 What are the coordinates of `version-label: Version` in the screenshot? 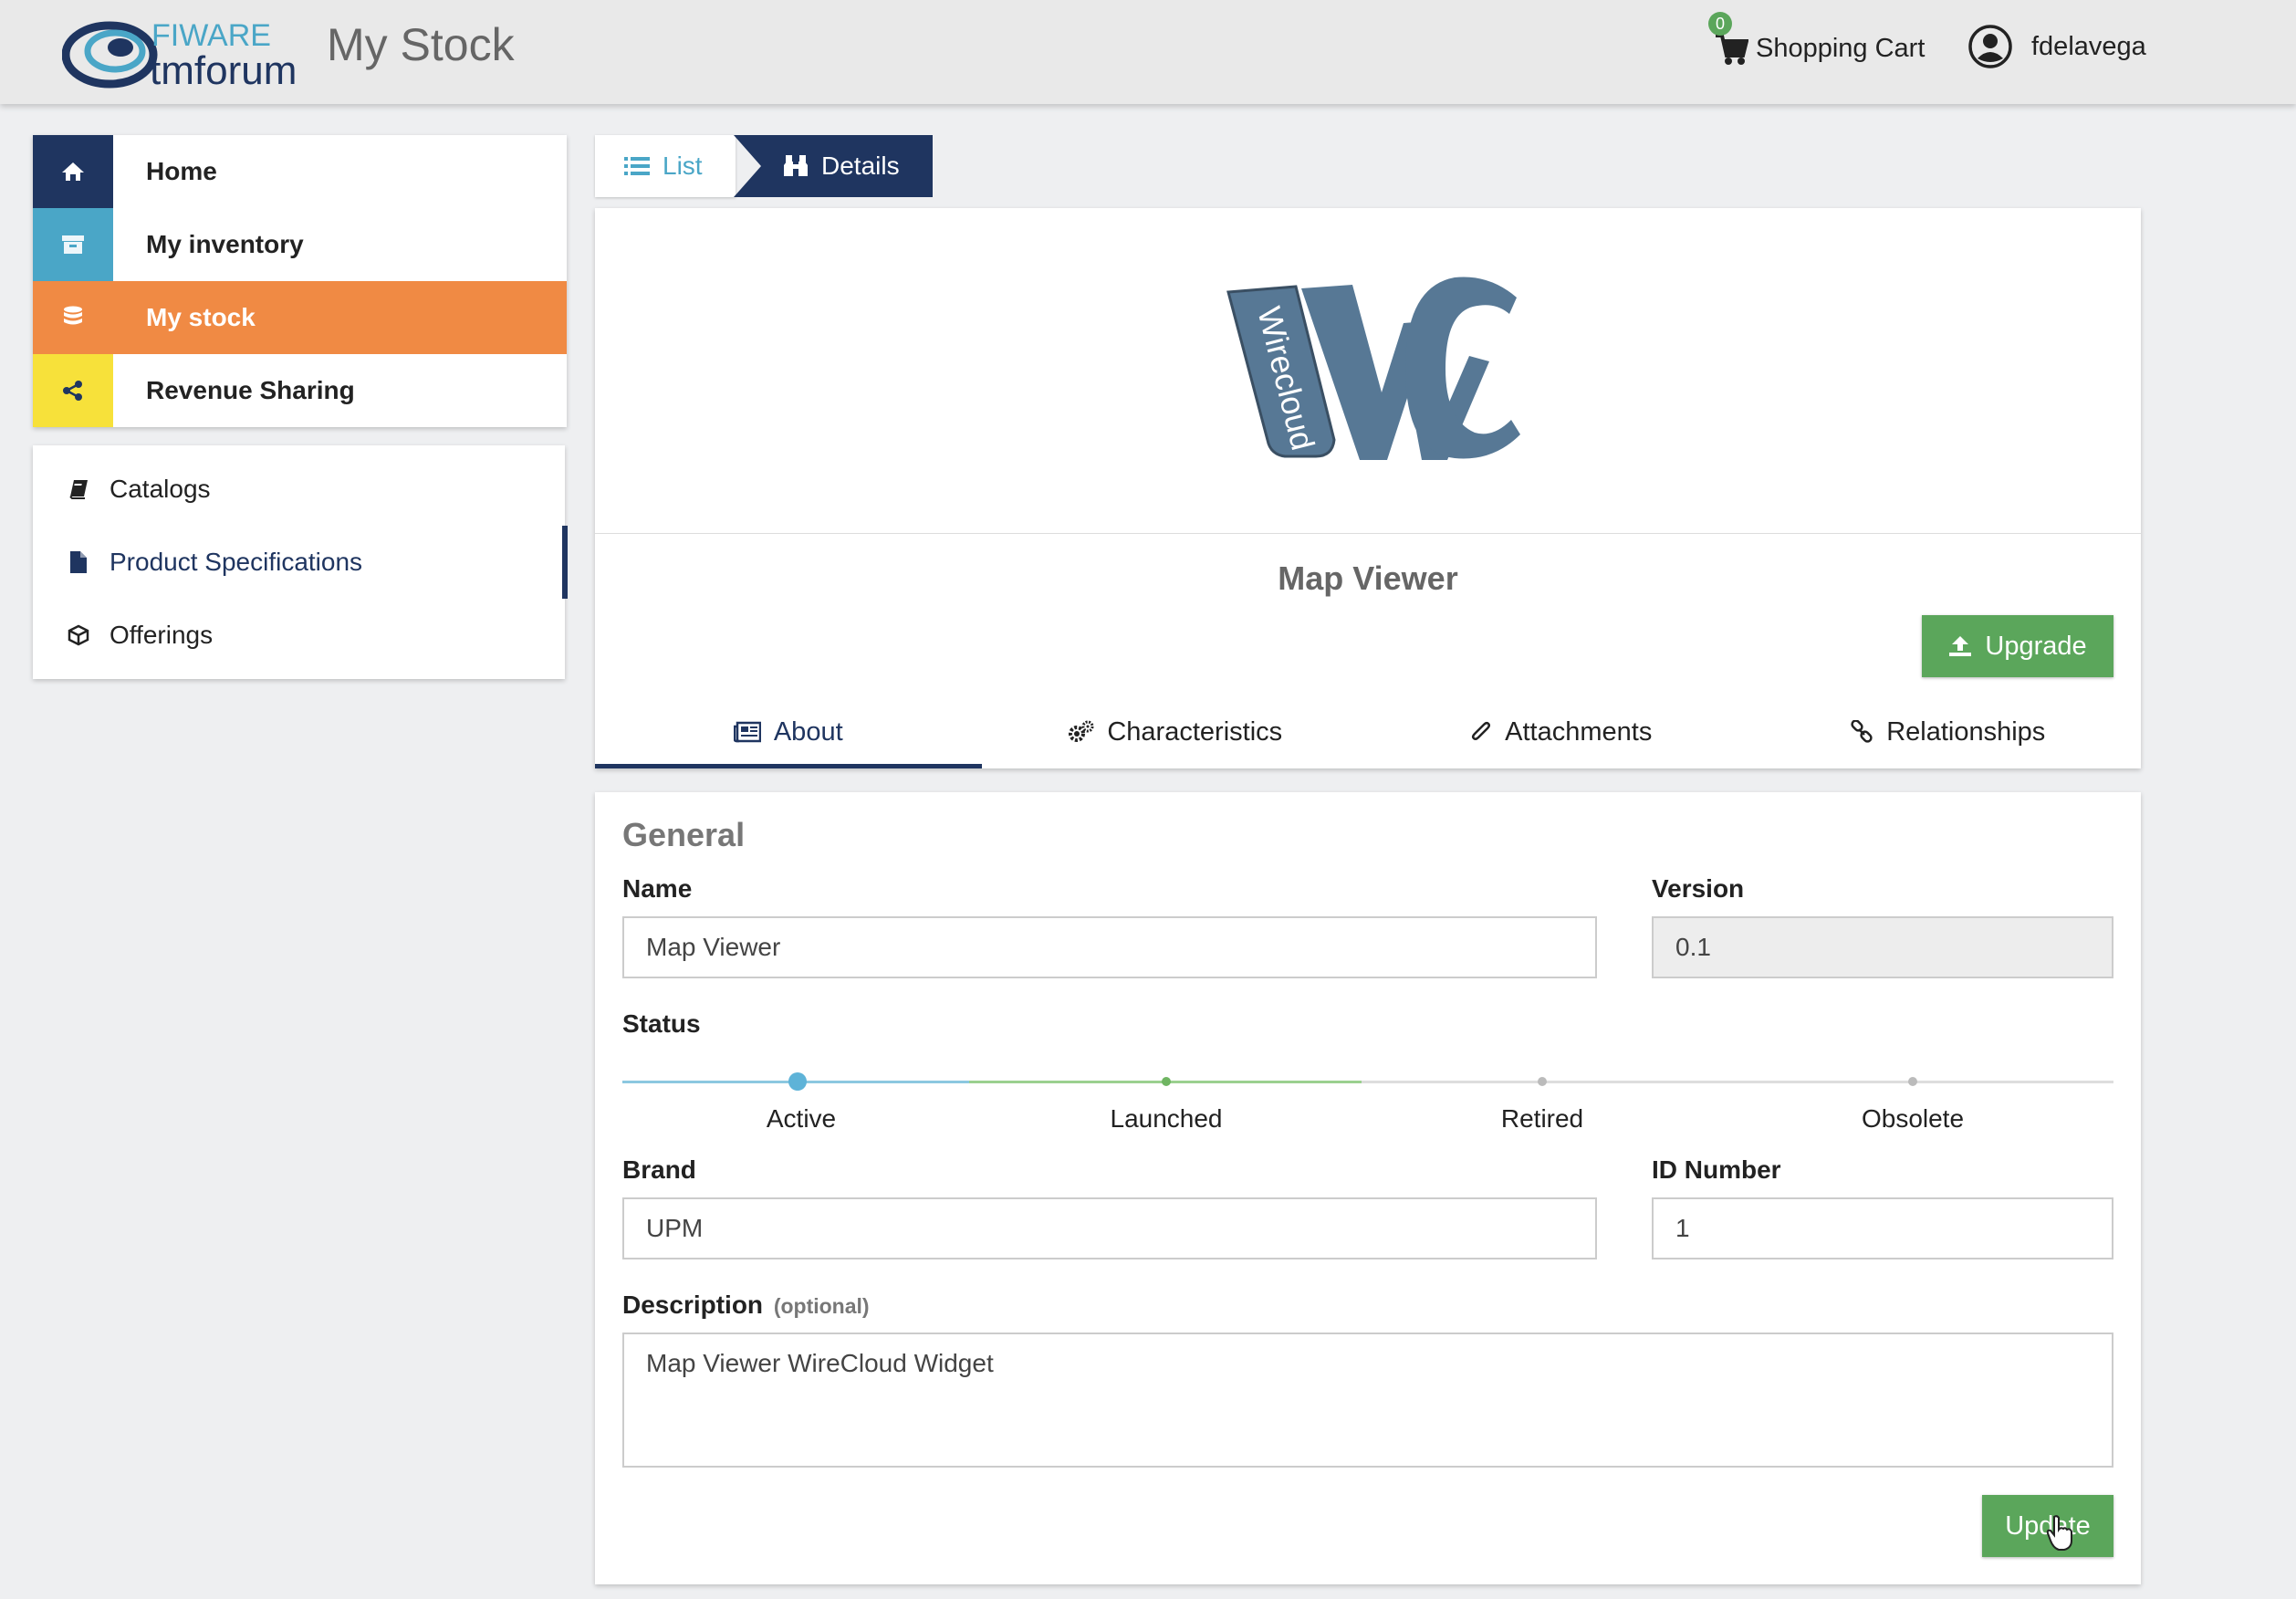 It's located at (1698, 889).